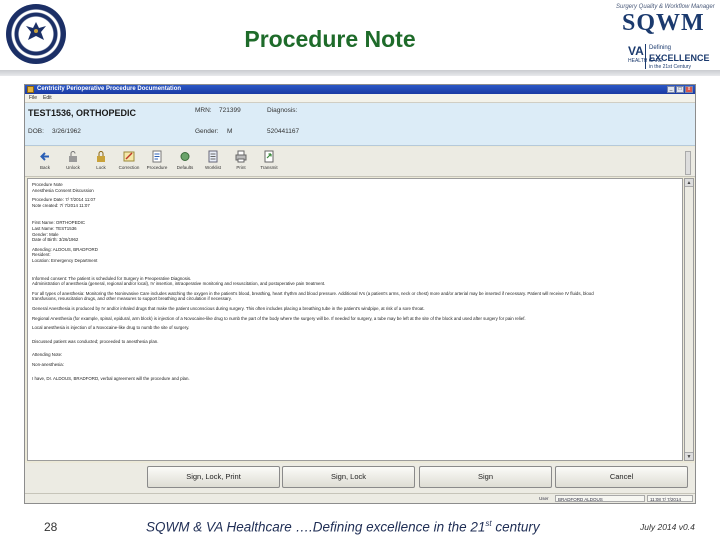  What do you see at coordinates (213, 156) in the screenshot?
I see `worklist-icon` at bounding box center [213, 156].